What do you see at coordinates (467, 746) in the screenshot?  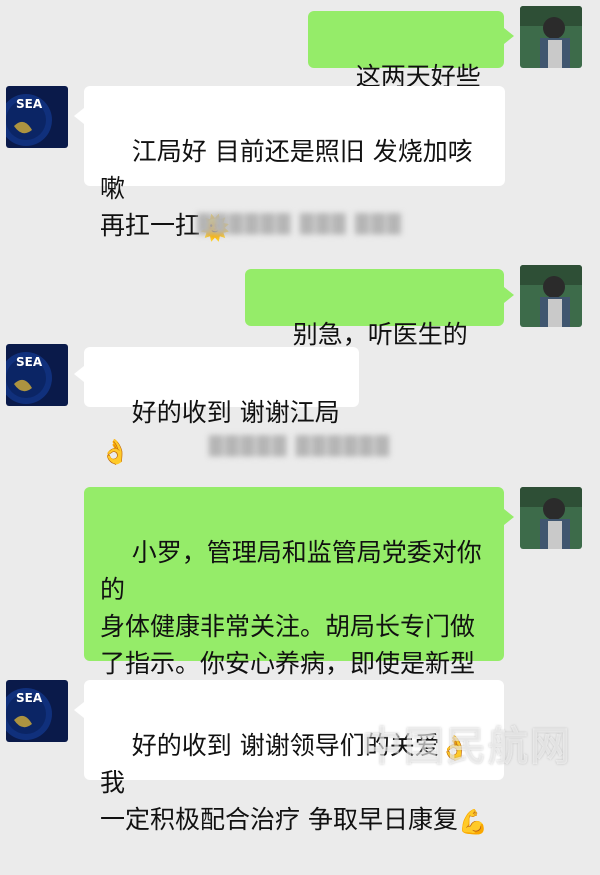 I see `watermark-logo: 中国民航网` at bounding box center [467, 746].